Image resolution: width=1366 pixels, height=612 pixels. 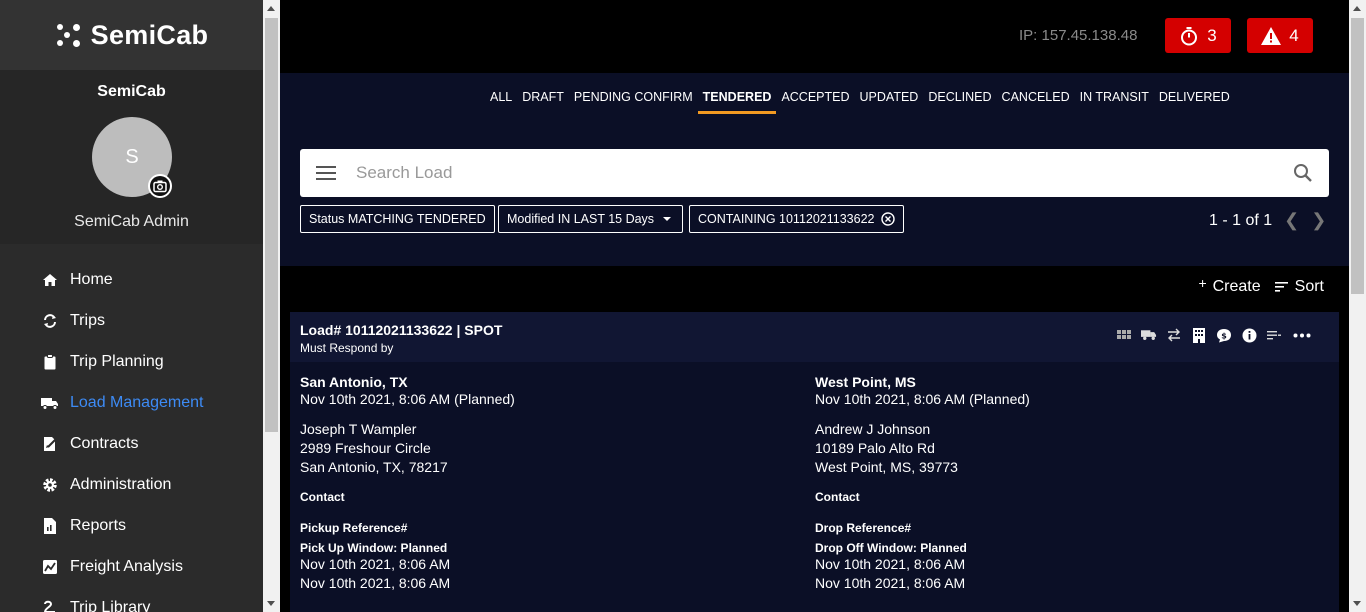 I want to click on profile-name: SemiCab Admin, so click(x=131, y=221).